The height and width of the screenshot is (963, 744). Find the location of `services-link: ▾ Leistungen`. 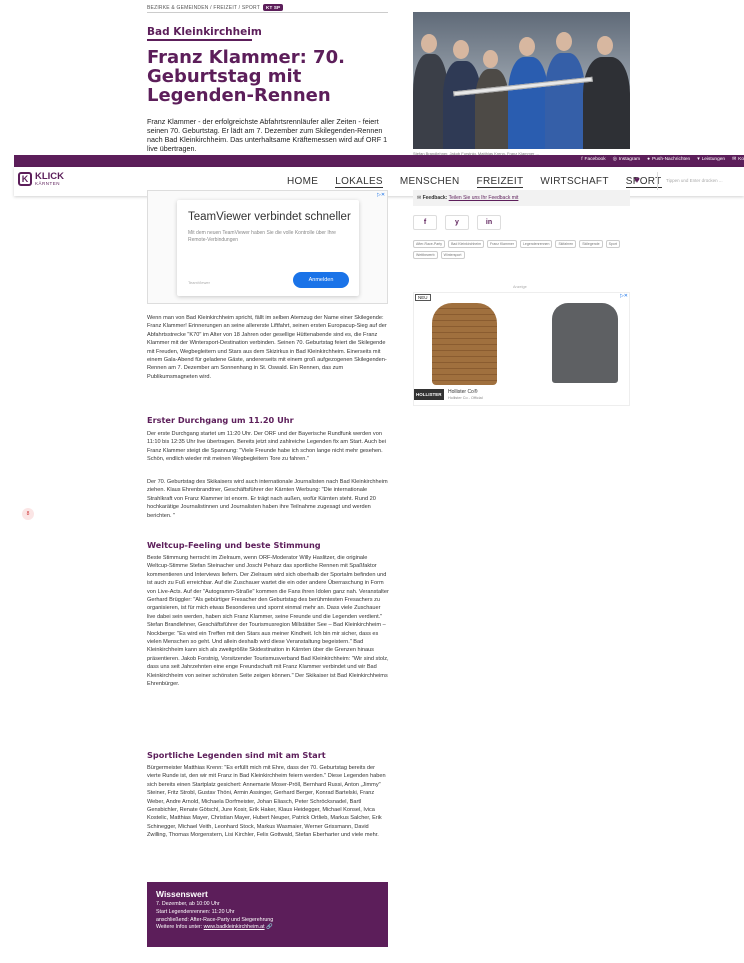

services-link: ▾ Leistungen is located at coordinates (711, 159).